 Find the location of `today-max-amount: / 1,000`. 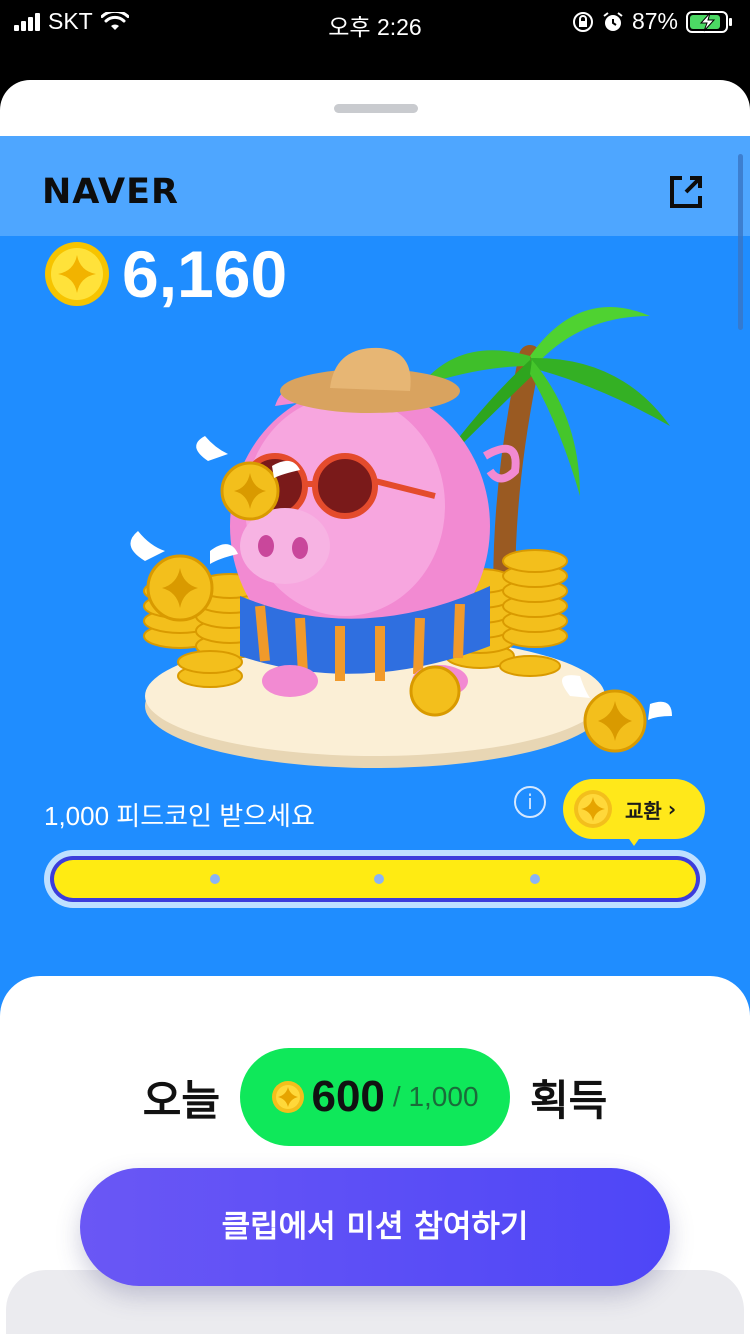

today-max-amount: / 1,000 is located at coordinates (435, 1096).